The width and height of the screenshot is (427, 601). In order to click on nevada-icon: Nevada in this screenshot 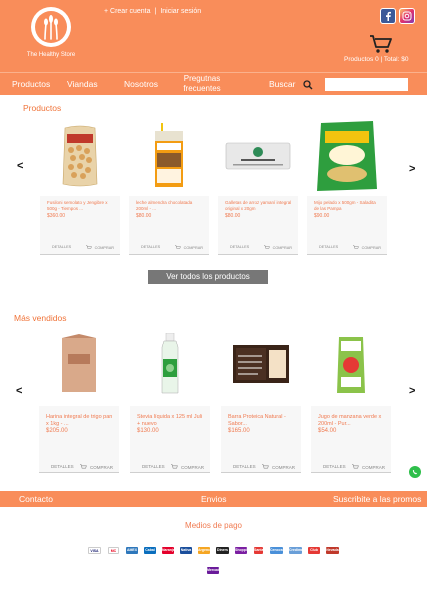, I will do `click(332, 550)`.